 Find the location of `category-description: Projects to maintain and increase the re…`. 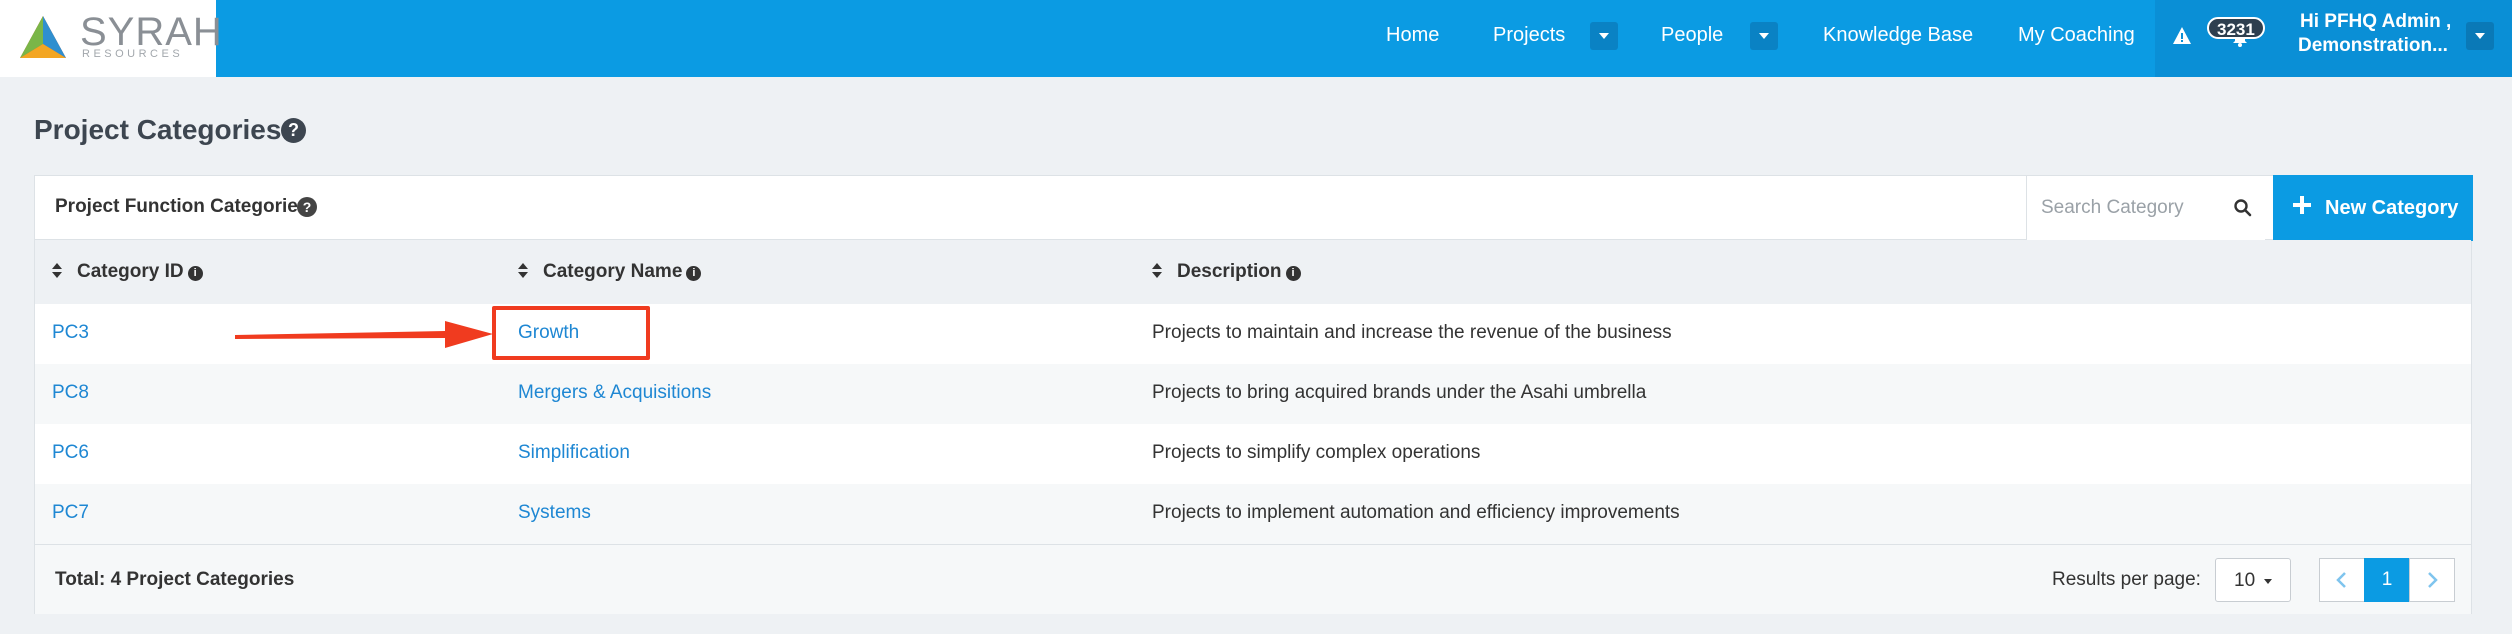

category-description: Projects to maintain and increase the re… is located at coordinates (1412, 332).